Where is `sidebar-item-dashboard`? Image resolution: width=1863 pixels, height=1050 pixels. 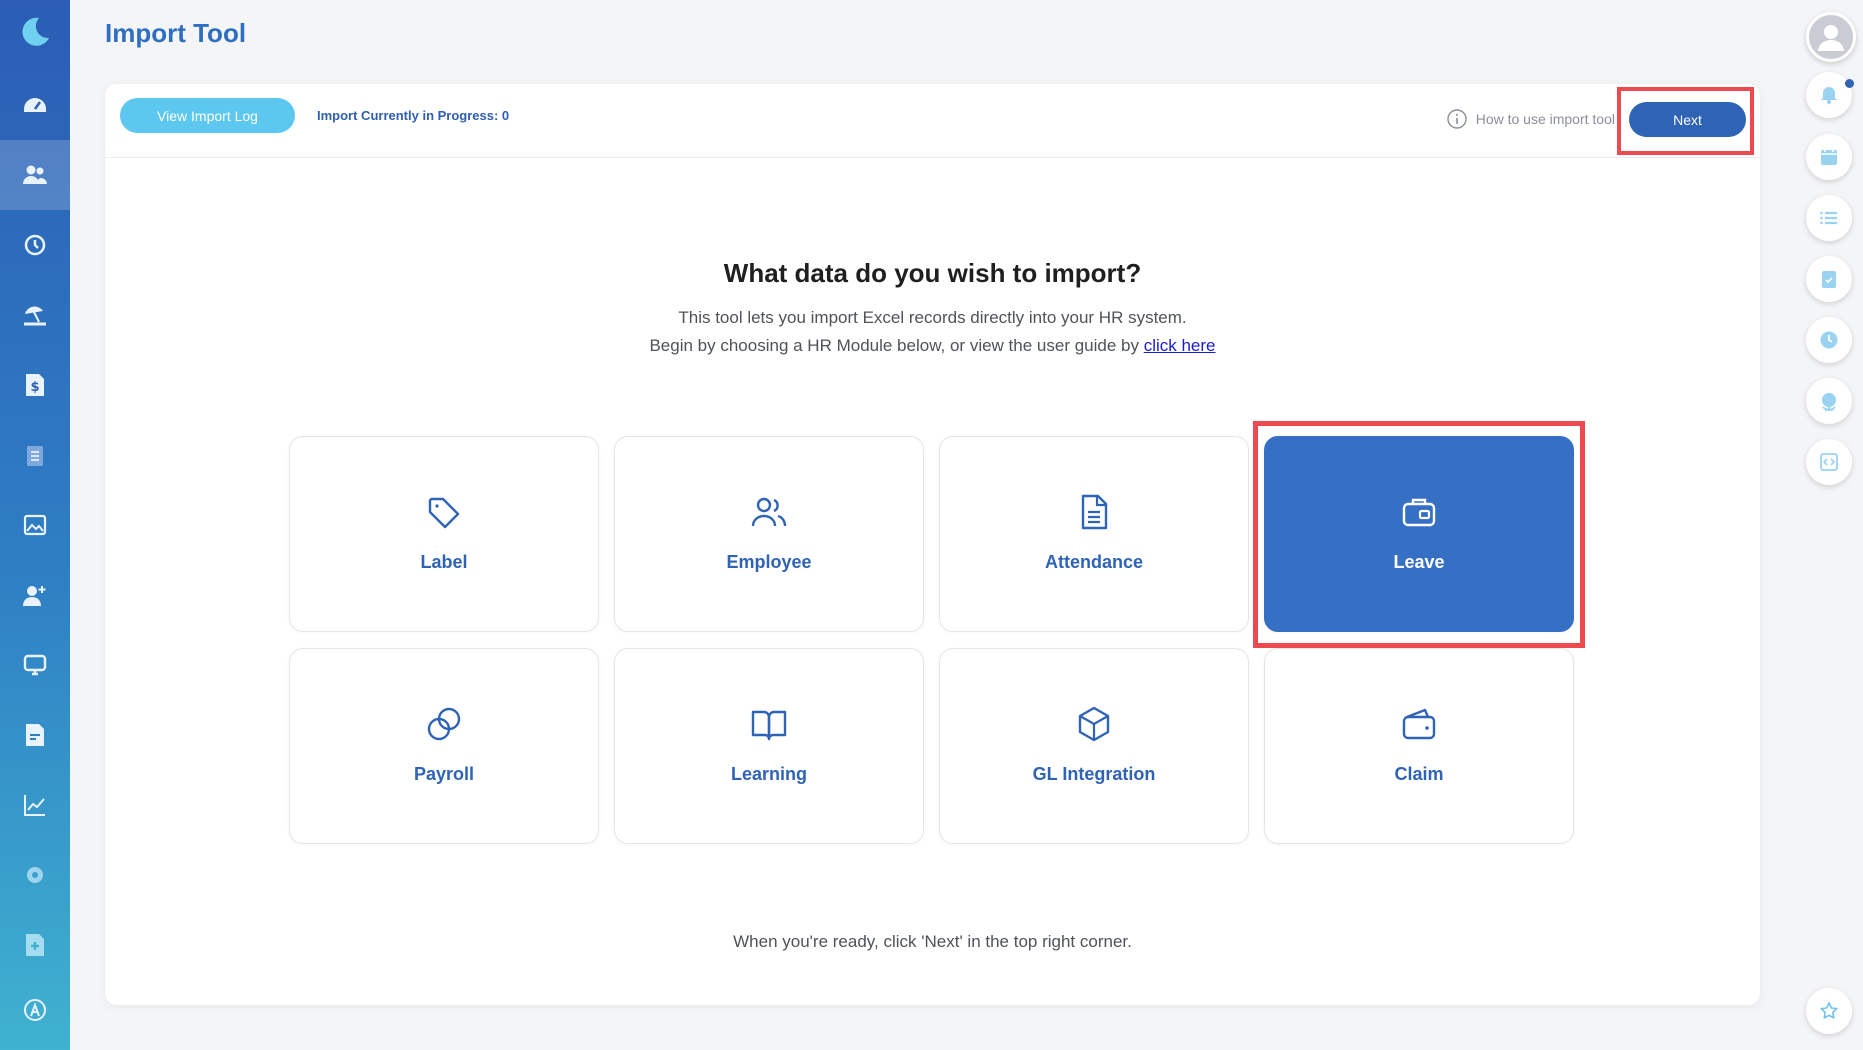
sidebar-item-dashboard is located at coordinates (35, 105).